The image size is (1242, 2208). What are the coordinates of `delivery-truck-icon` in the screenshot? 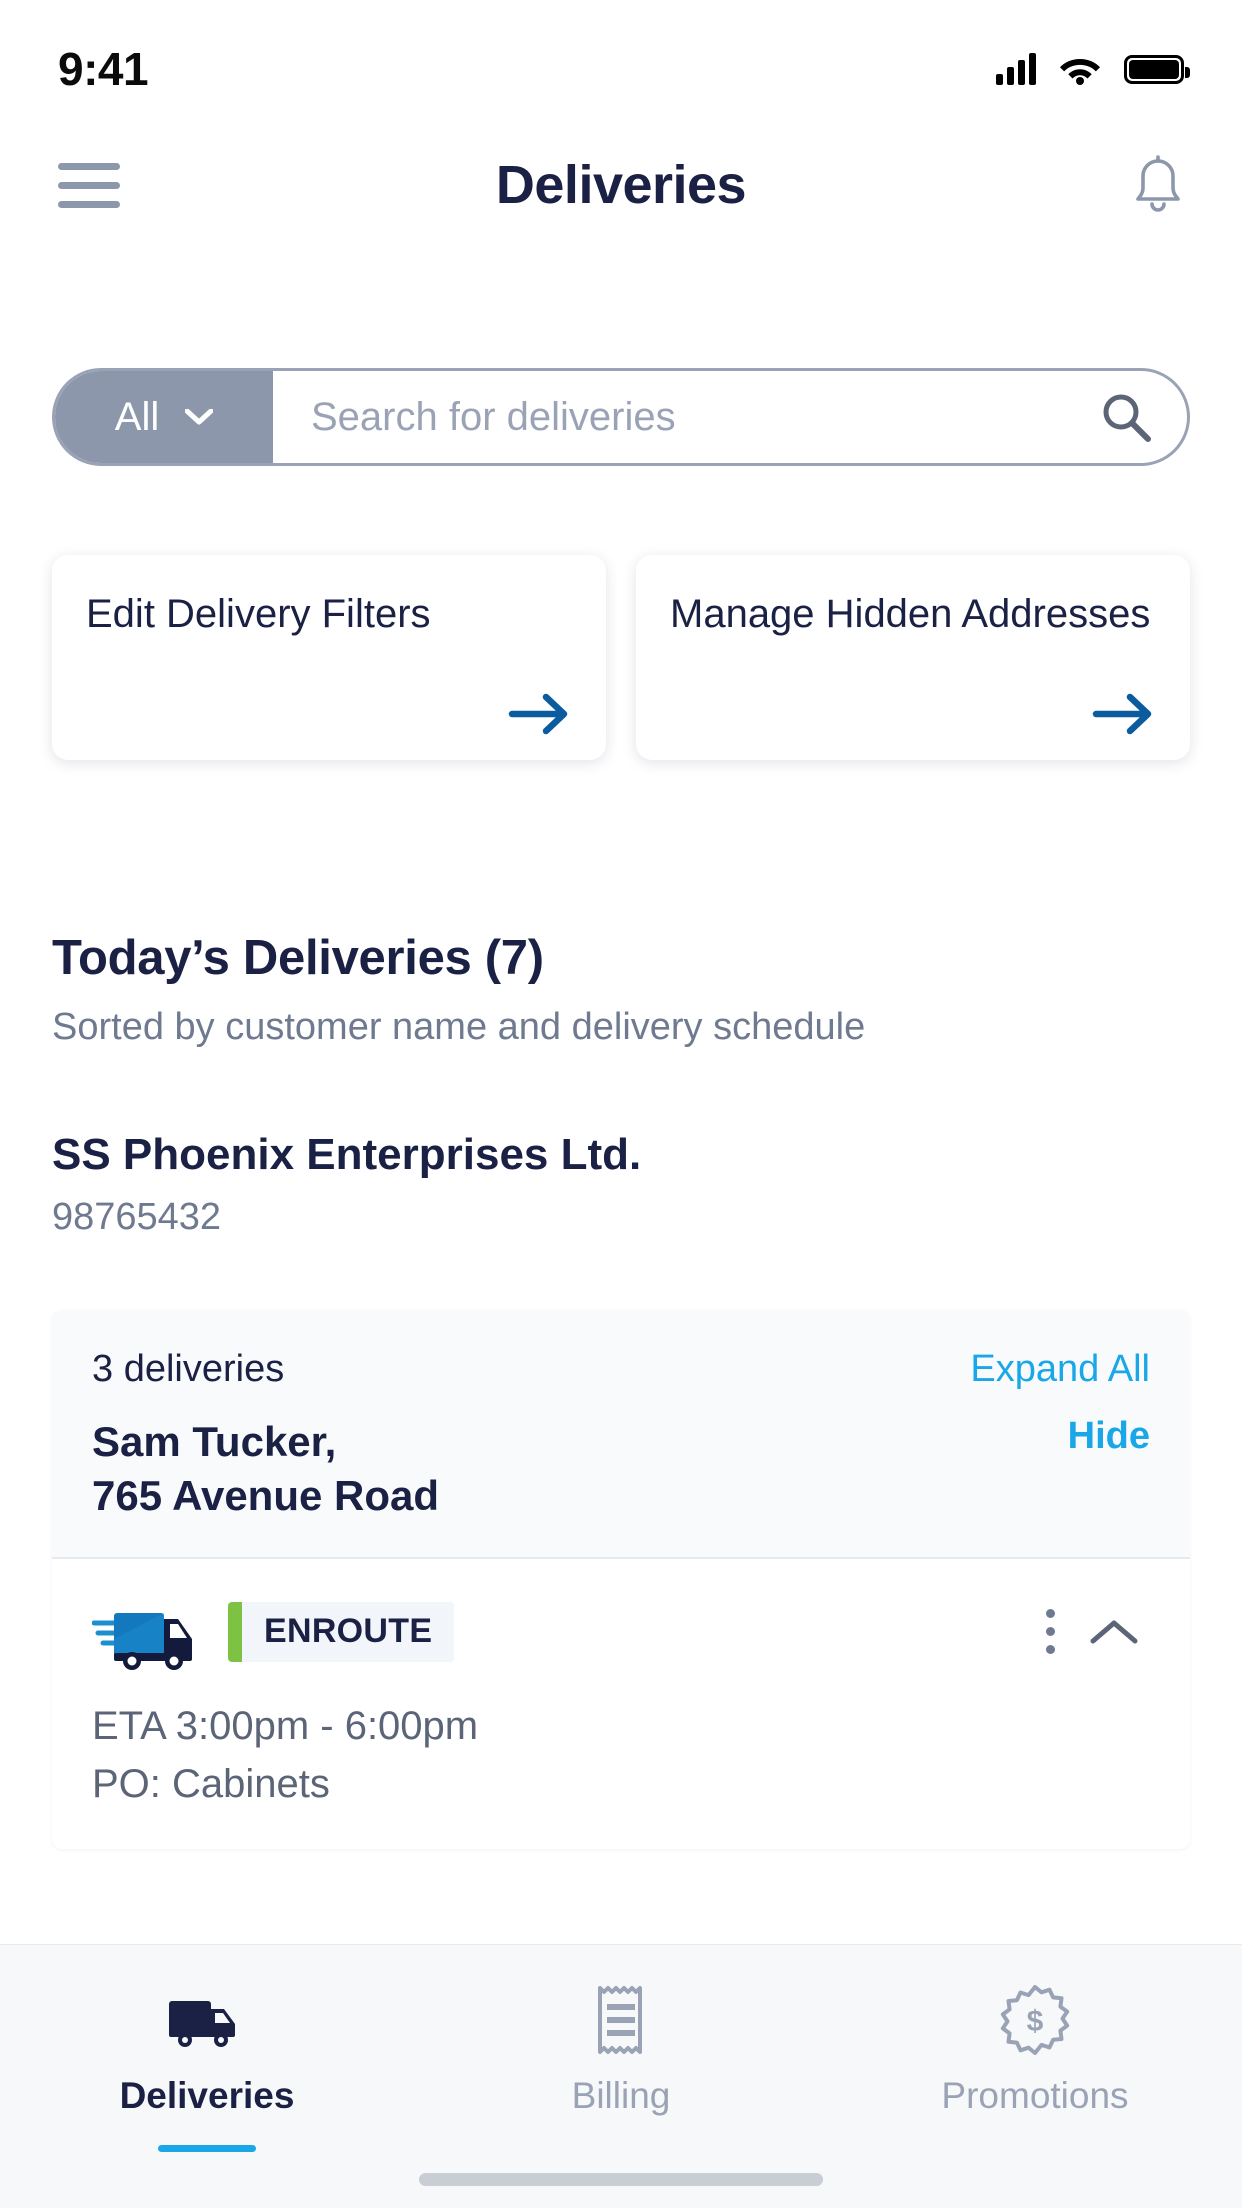 It's located at (142, 1641).